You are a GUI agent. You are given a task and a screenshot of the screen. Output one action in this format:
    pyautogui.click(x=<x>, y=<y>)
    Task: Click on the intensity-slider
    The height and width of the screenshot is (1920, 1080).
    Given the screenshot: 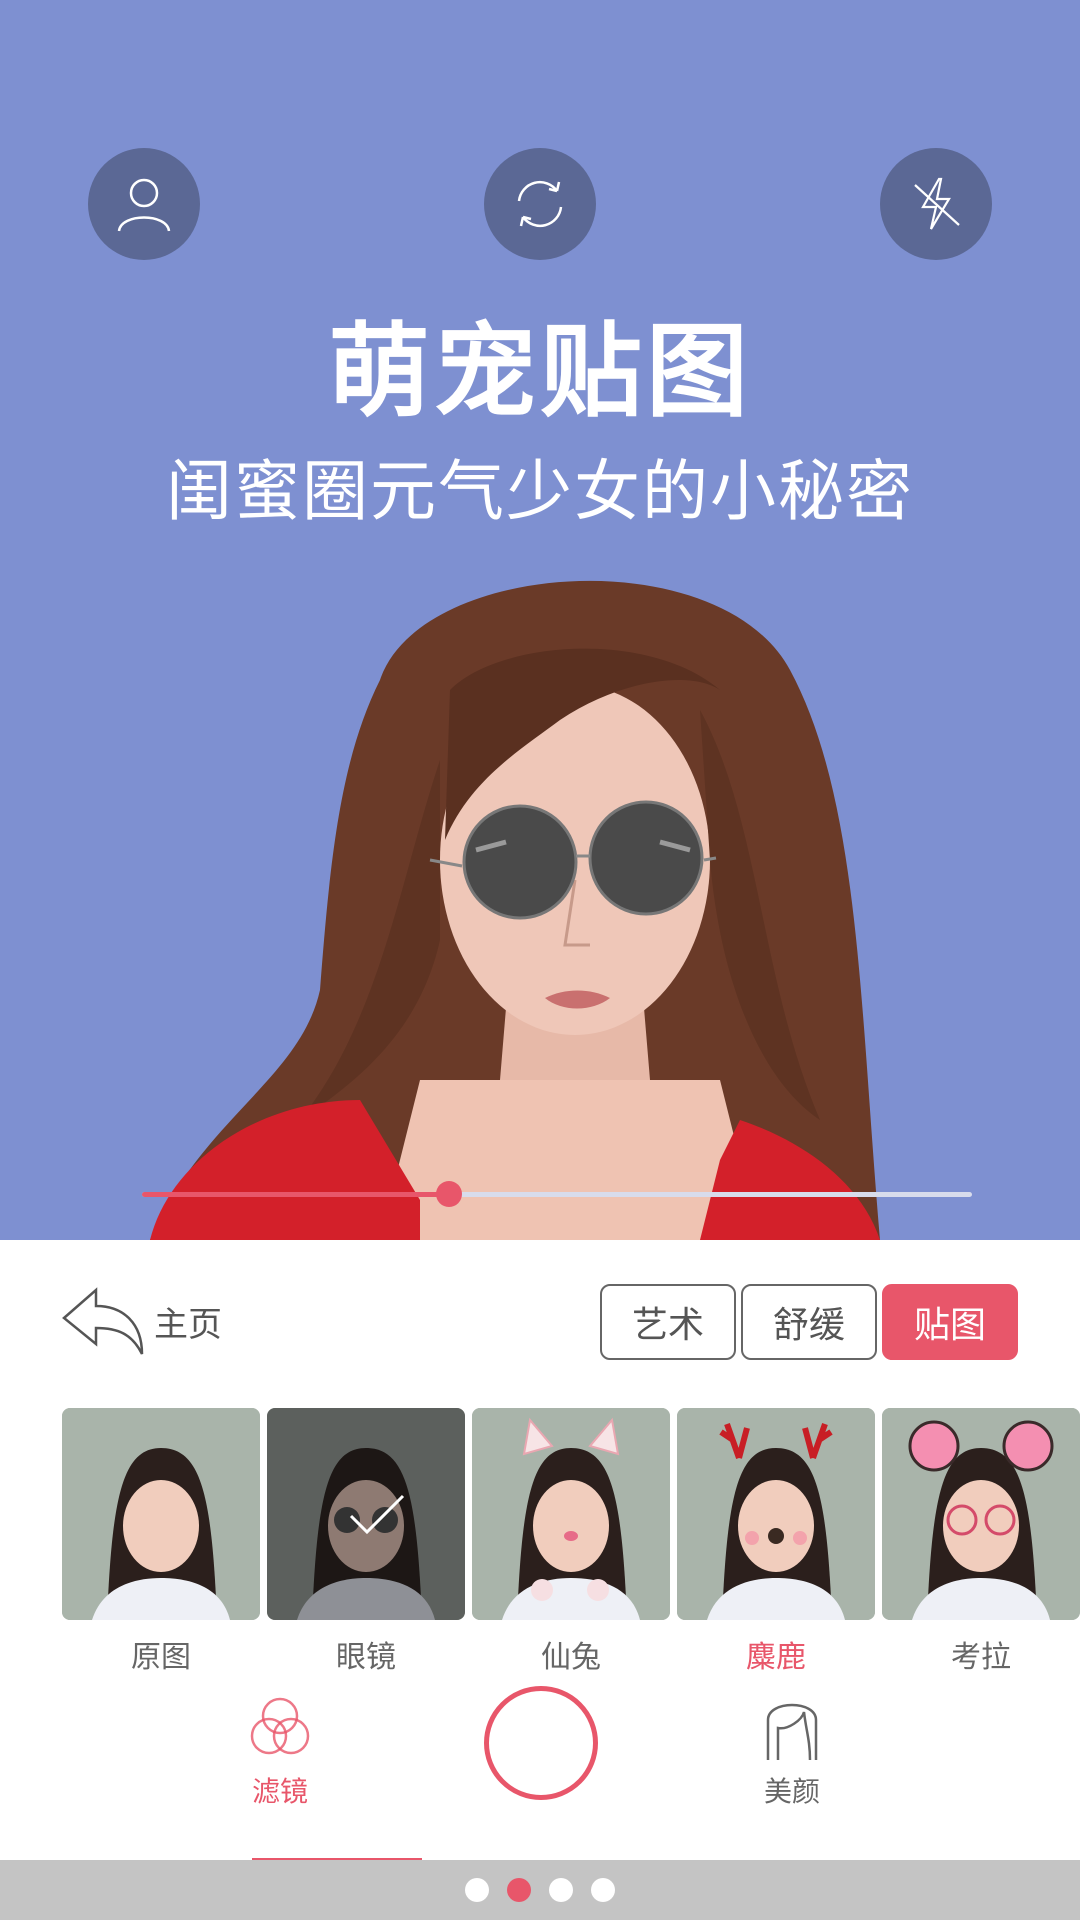 What is the action you would take?
    pyautogui.click(x=557, y=1194)
    